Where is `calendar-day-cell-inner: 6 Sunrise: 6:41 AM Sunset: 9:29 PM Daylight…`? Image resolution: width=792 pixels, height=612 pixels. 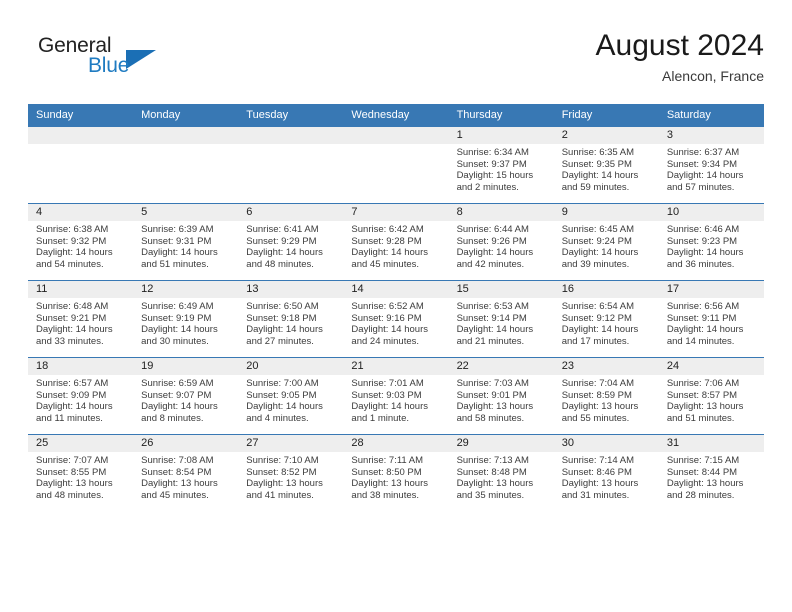
calendar-day-cell-inner: 6 Sunrise: 6:41 AM Sunset: 9:29 PM Daylight… is located at coordinates (291, 242).